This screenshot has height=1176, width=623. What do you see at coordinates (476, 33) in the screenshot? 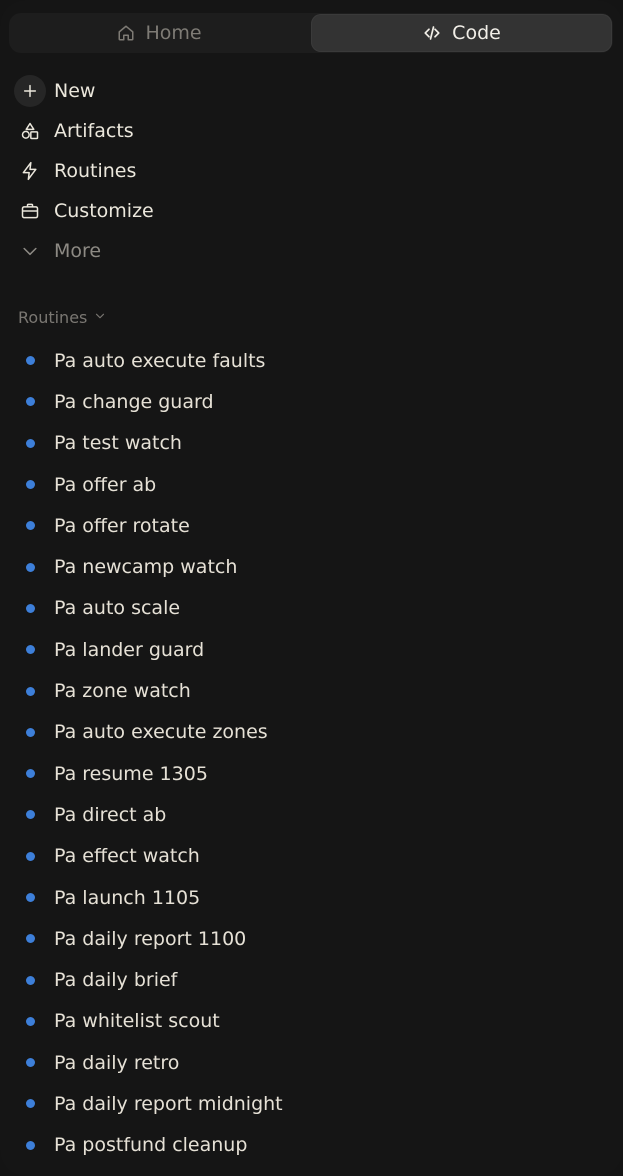
I see `tab-code-label: Code` at bounding box center [476, 33].